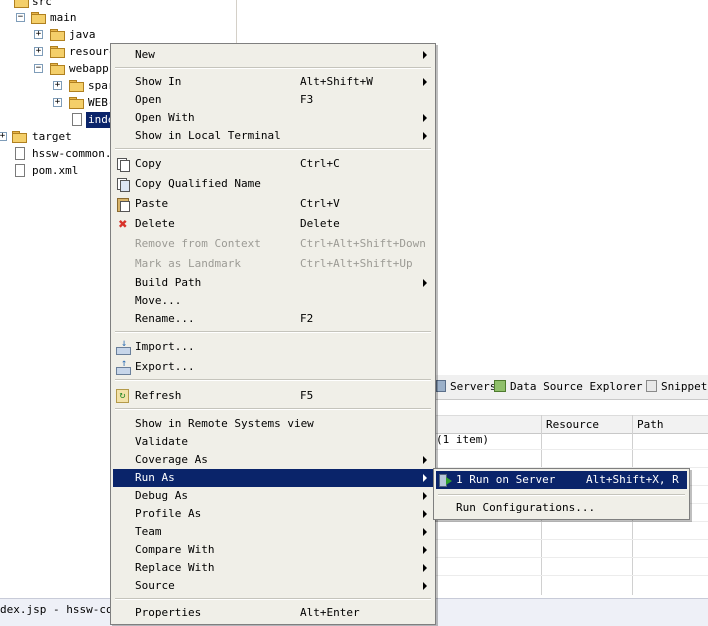  What do you see at coordinates (123, 347) in the screenshot?
I see `import-icon: ↓` at bounding box center [123, 347].